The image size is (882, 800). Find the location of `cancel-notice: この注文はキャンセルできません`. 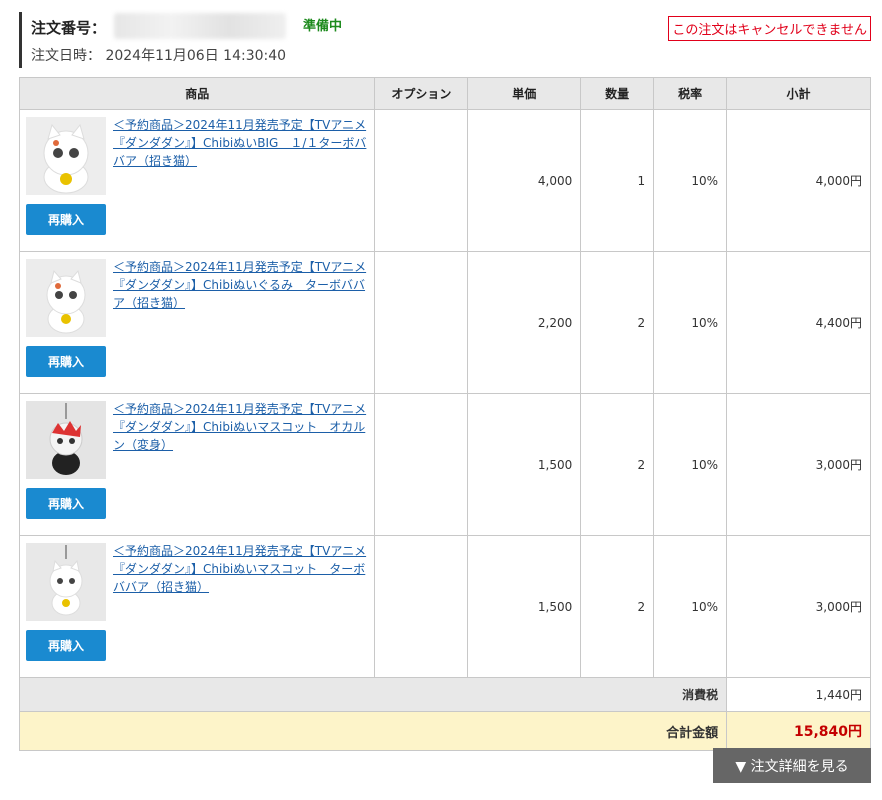

cancel-notice: この注文はキャンセルできません is located at coordinates (769, 28).